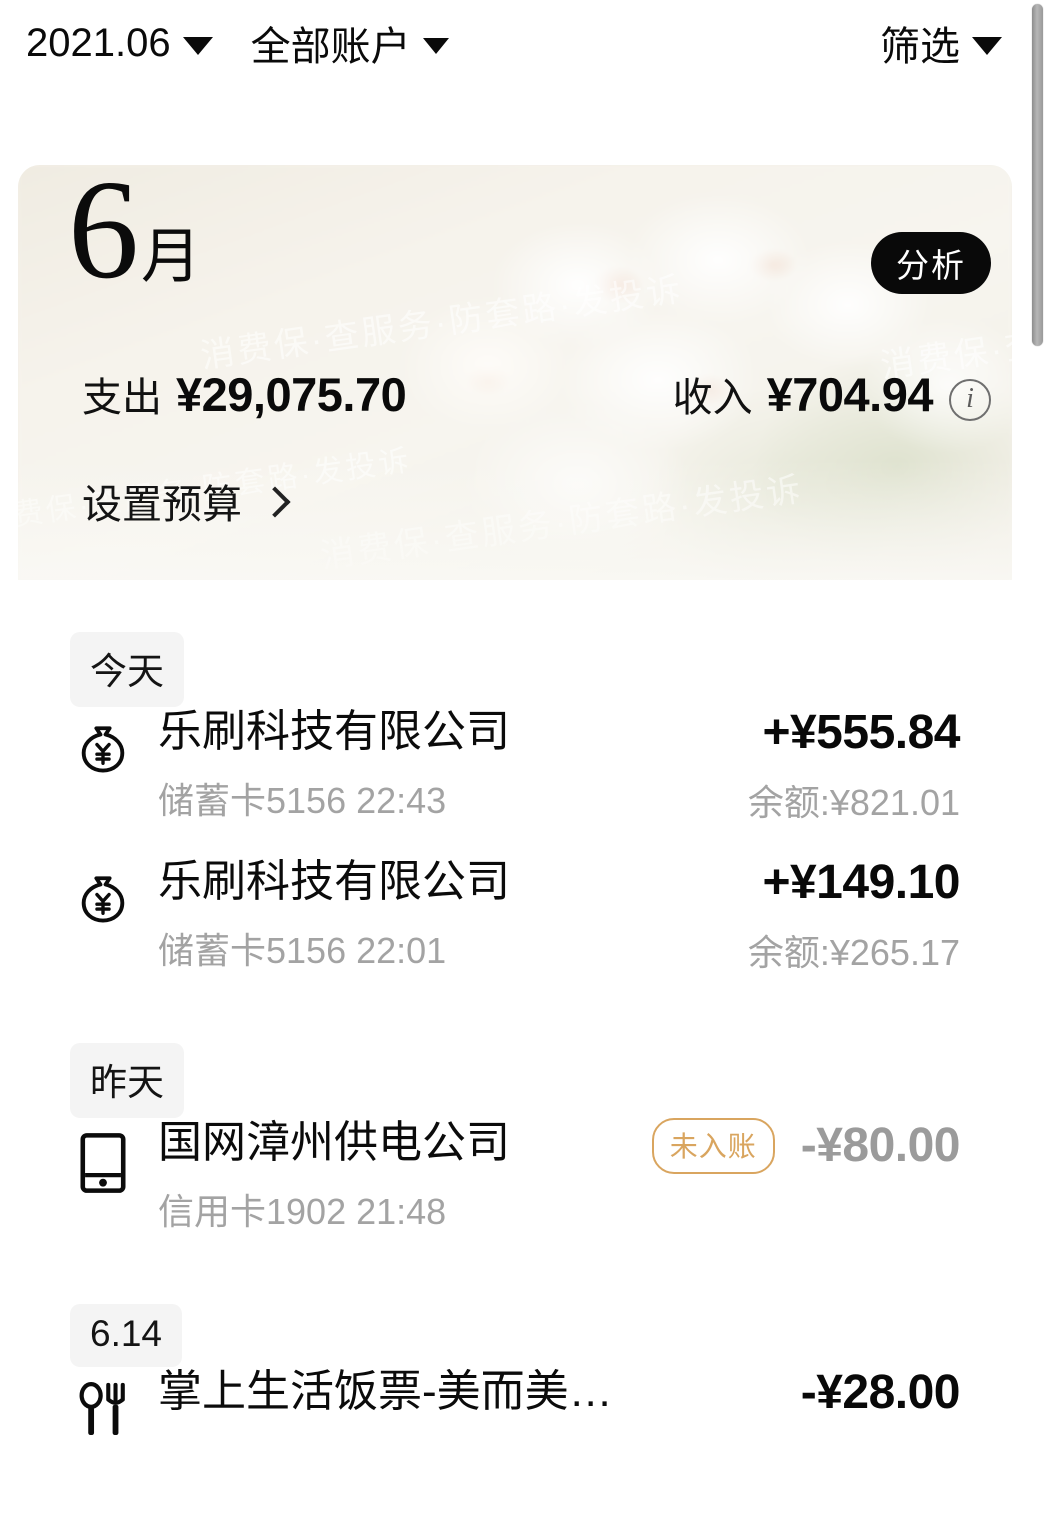  I want to click on top-filter-bar: 2021.06 全部账户 筛选, so click(515, 43).